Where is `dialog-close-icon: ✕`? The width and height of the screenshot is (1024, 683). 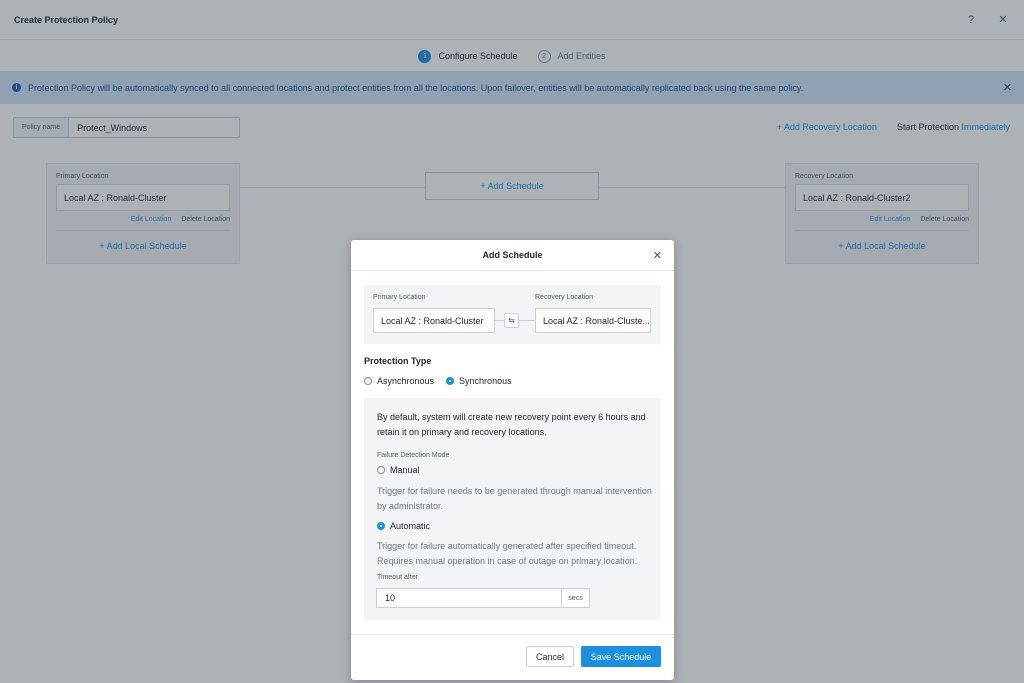 dialog-close-icon: ✕ is located at coordinates (657, 255).